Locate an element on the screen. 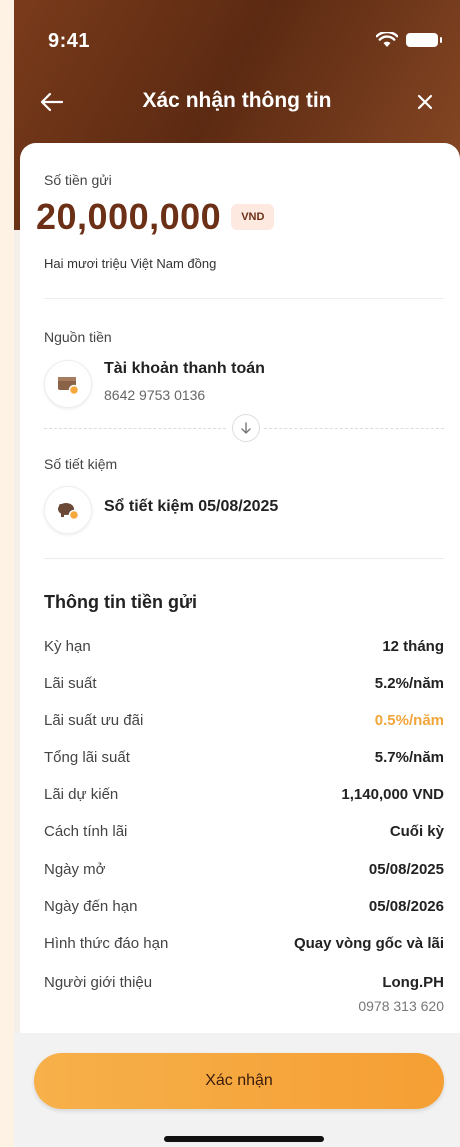  savings-name: Sổ tiết kiệm 05/08/2025 is located at coordinates (191, 506).